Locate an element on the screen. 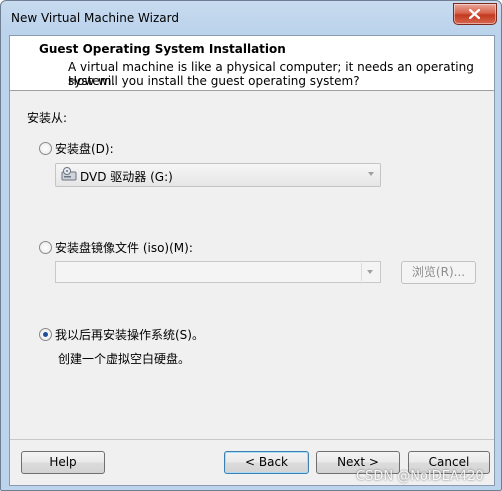 The height and width of the screenshot is (491, 502). disc-drive-value: DVD 驱动器 (G:) is located at coordinates (126, 177).